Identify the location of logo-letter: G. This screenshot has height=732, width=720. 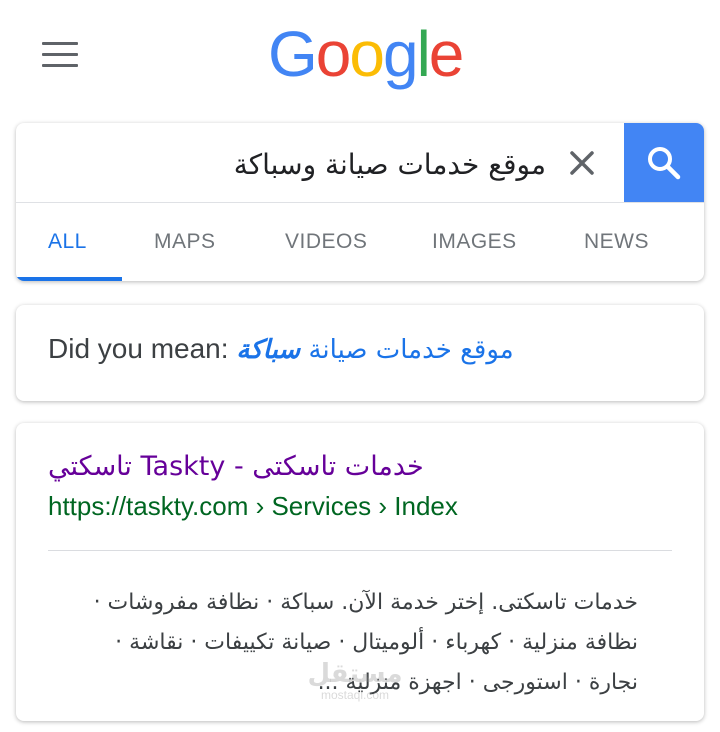
(293, 54).